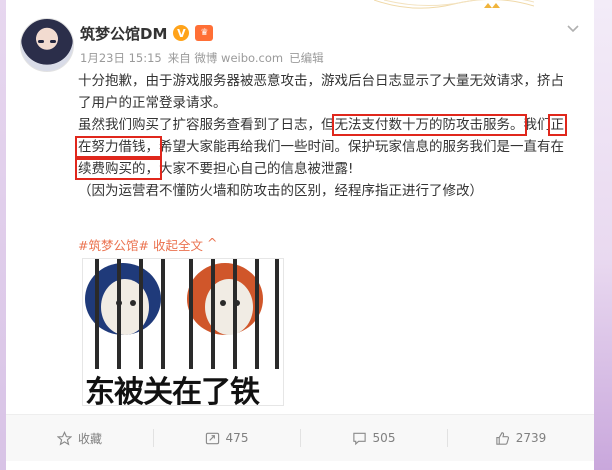 This screenshot has width=612, height=470. I want to click on action-bar: 收藏 475 505 2739, so click(300, 437).